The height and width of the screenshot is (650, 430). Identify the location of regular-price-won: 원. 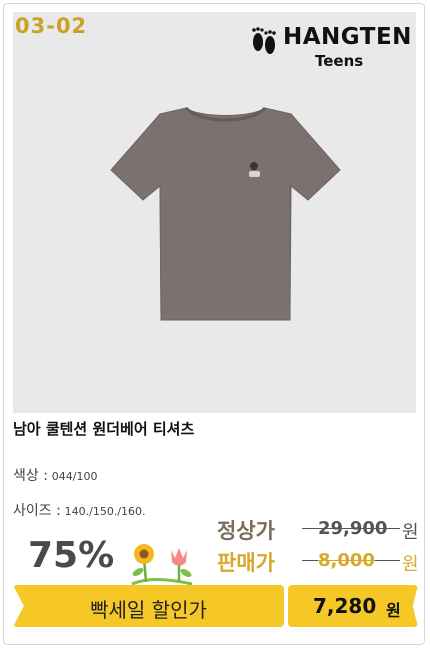
(410, 532).